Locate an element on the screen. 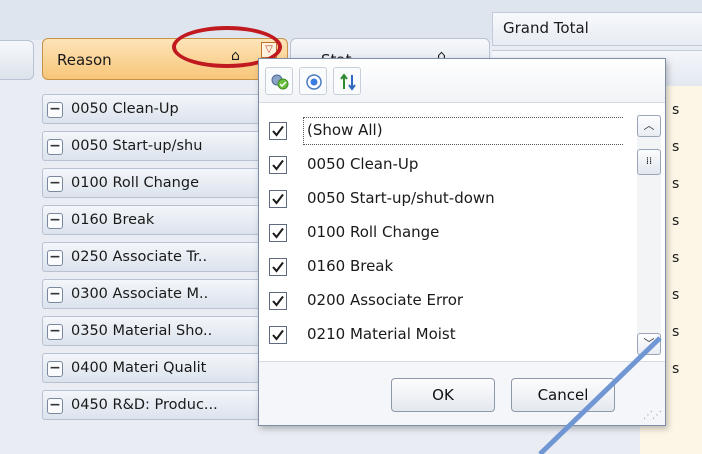  row-header: − 0050 Start-up/shu is located at coordinates (165, 146).